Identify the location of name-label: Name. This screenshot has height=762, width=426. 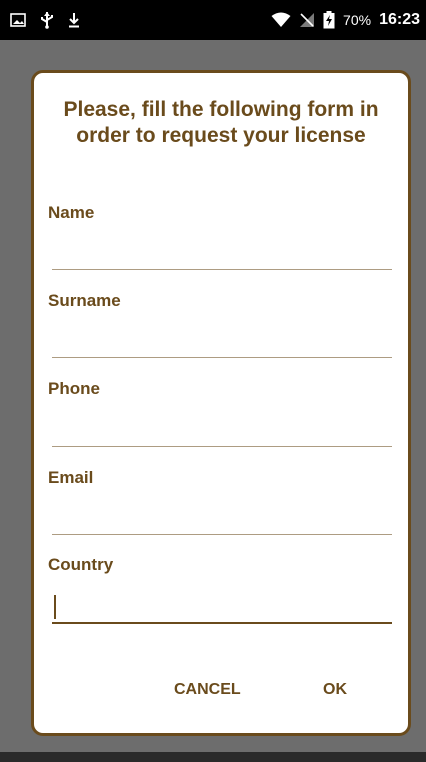
(71, 212).